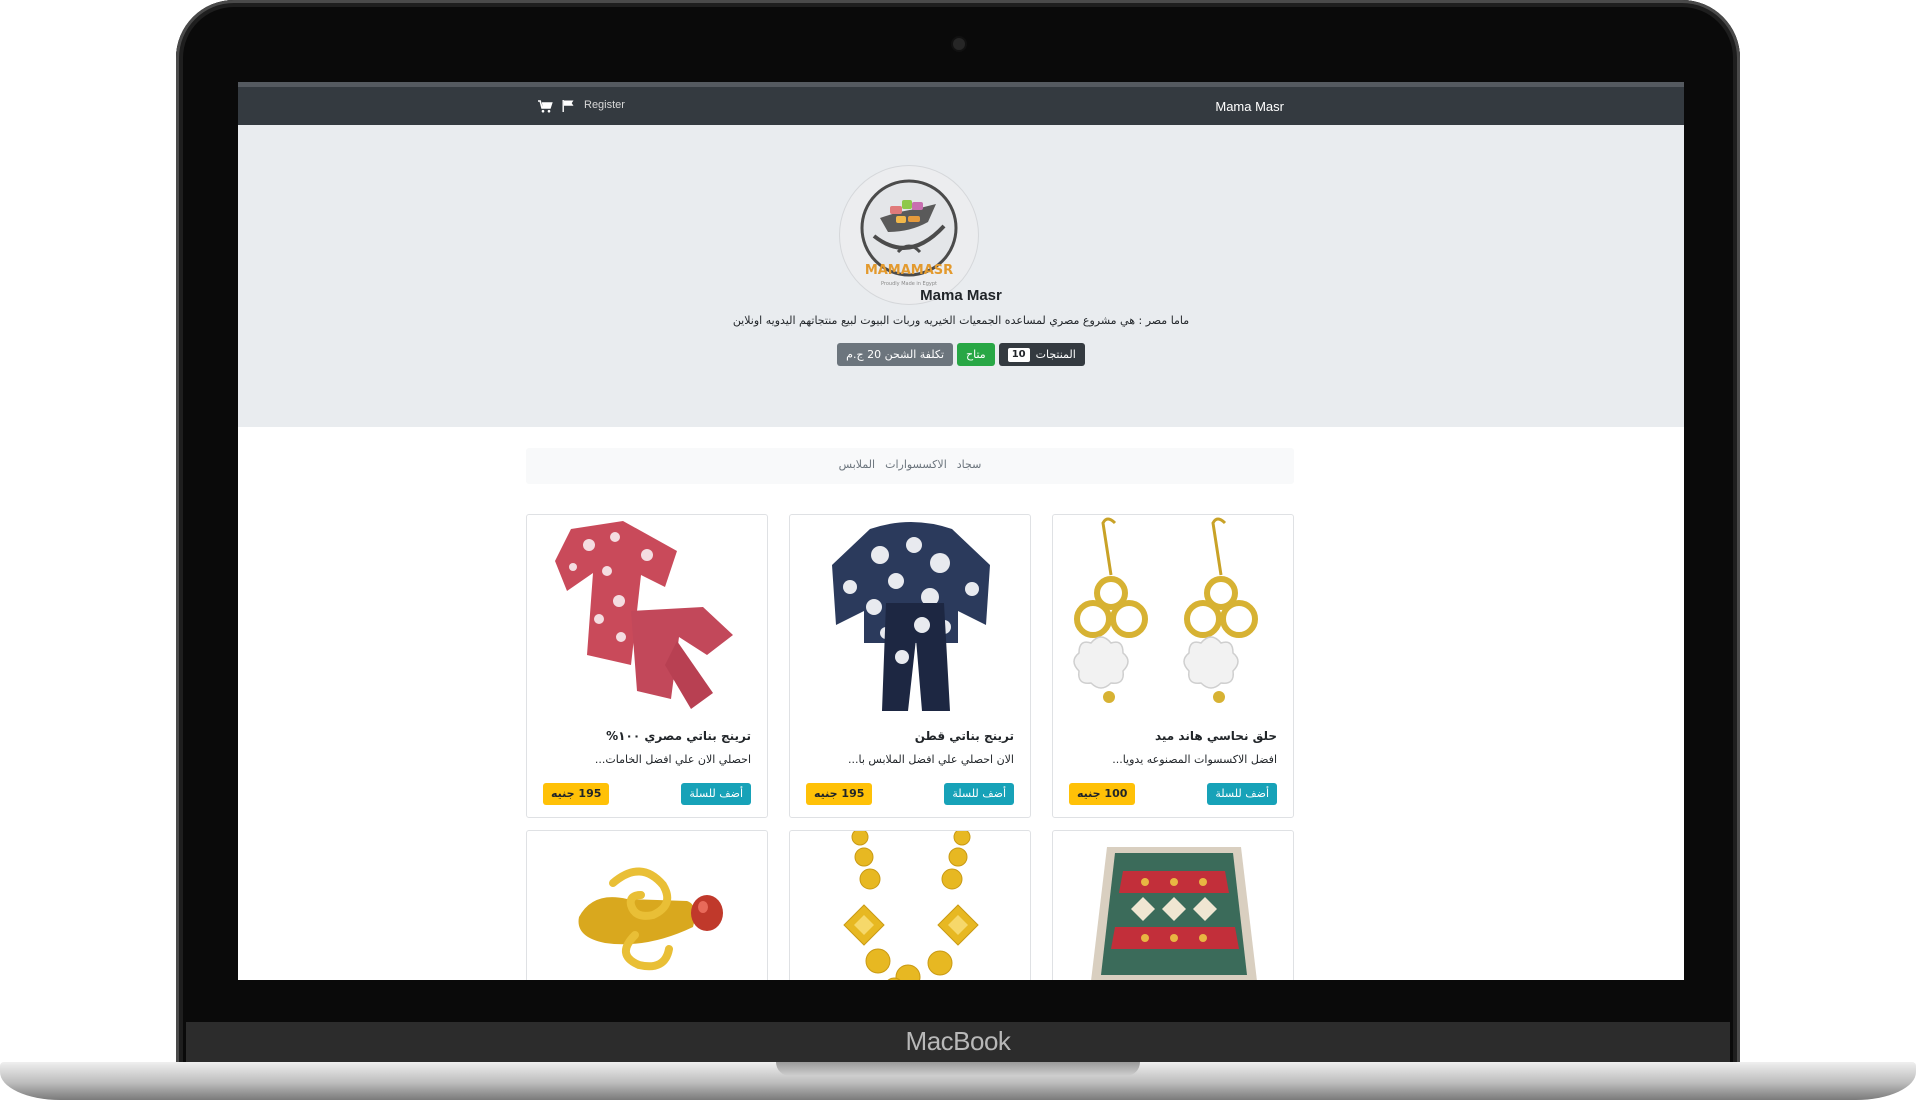 This screenshot has height=1102, width=1916. I want to click on navbar: Register Mama Masr, so click(961, 106).